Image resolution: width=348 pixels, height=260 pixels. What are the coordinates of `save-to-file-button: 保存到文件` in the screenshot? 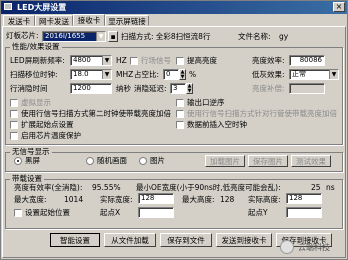 It's located at (186, 240).